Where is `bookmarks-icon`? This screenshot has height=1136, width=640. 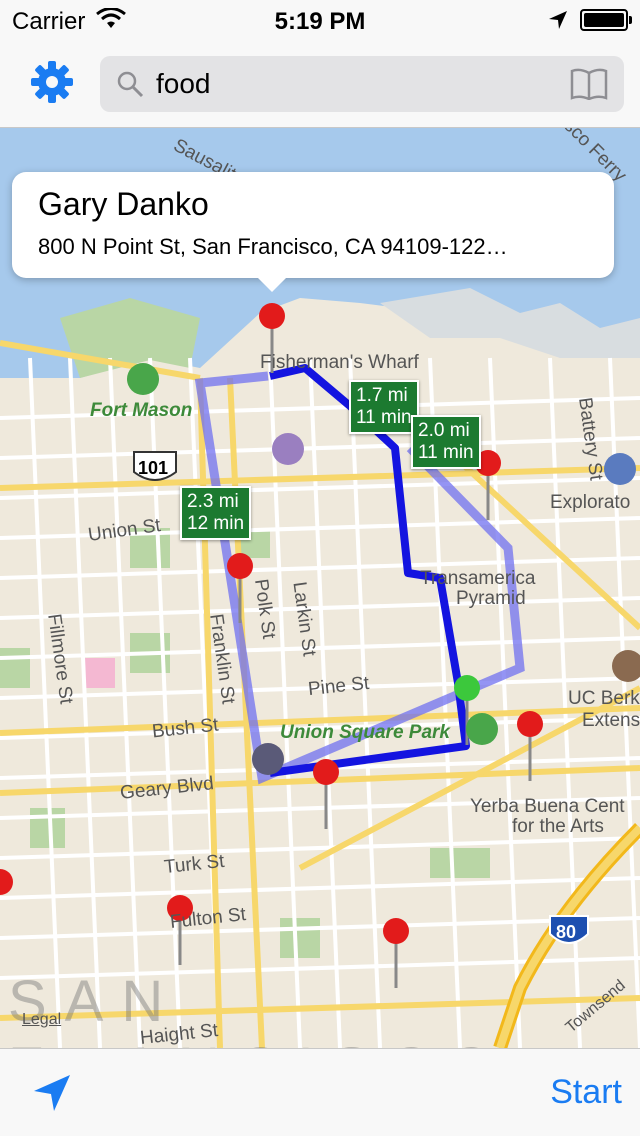
bookmarks-icon is located at coordinates (589, 84).